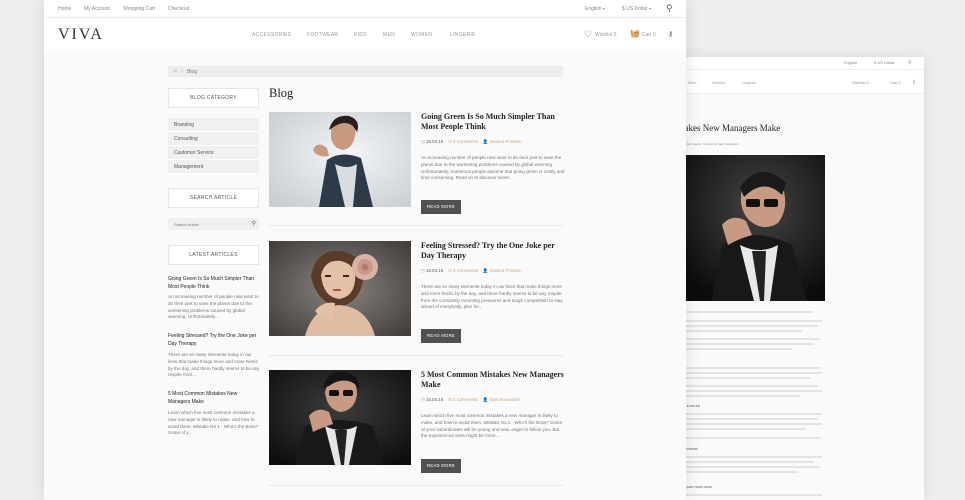  Describe the element at coordinates (798, 63) in the screenshot. I see `detail-topbar: English $ US Dollar ⚲` at that location.